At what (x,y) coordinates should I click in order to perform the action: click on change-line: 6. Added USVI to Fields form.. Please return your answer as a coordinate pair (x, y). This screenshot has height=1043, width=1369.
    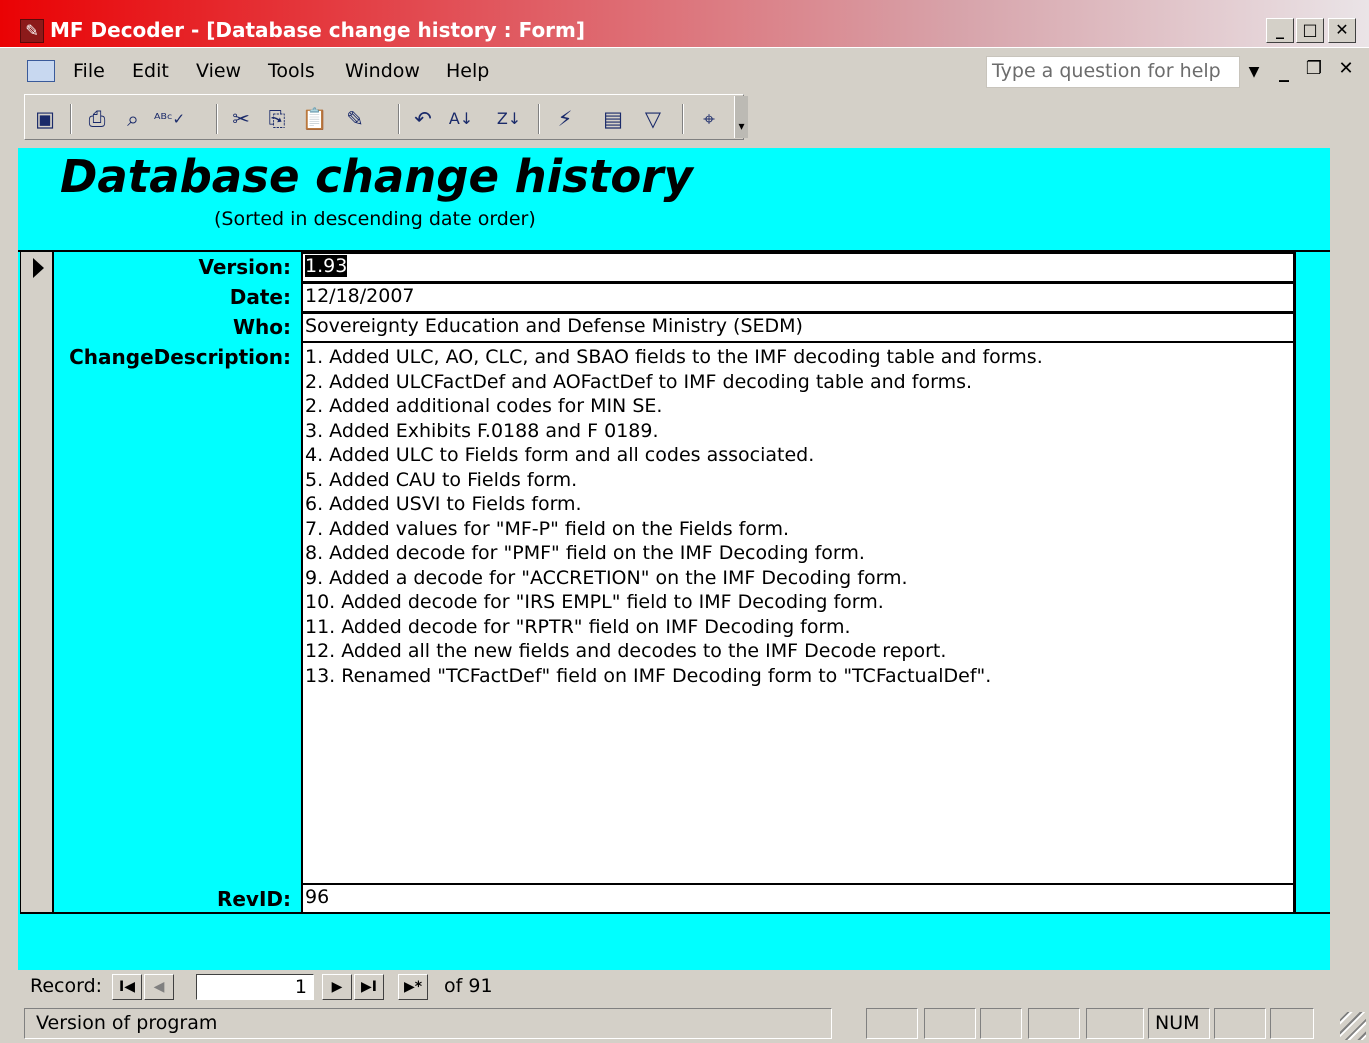
    Looking at the image, I should click on (443, 504).